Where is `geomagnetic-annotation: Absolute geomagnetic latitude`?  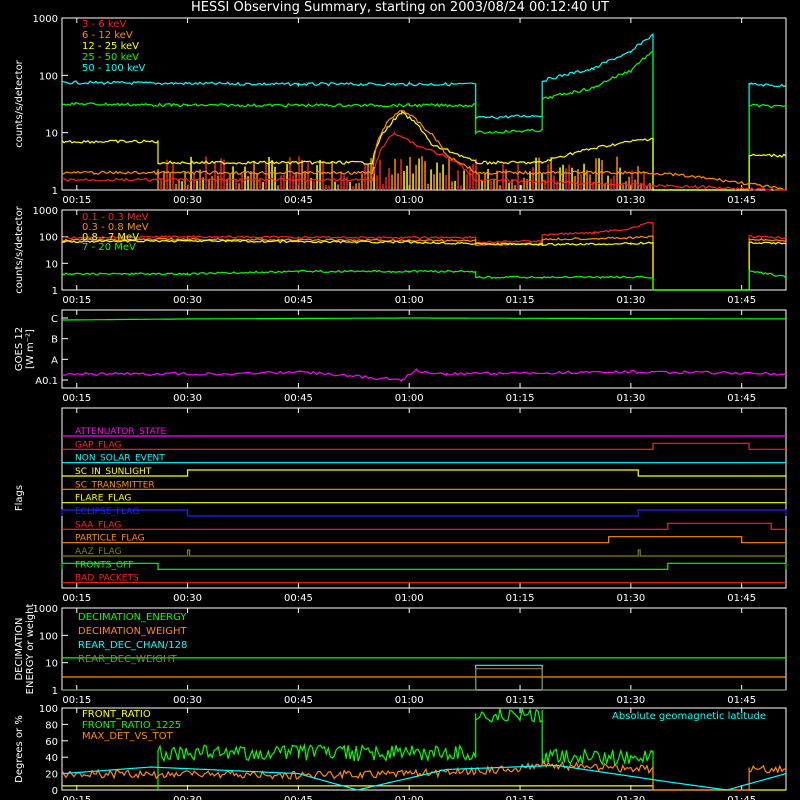
geomagnetic-annotation: Absolute geomagnetic latitude is located at coordinates (689, 716).